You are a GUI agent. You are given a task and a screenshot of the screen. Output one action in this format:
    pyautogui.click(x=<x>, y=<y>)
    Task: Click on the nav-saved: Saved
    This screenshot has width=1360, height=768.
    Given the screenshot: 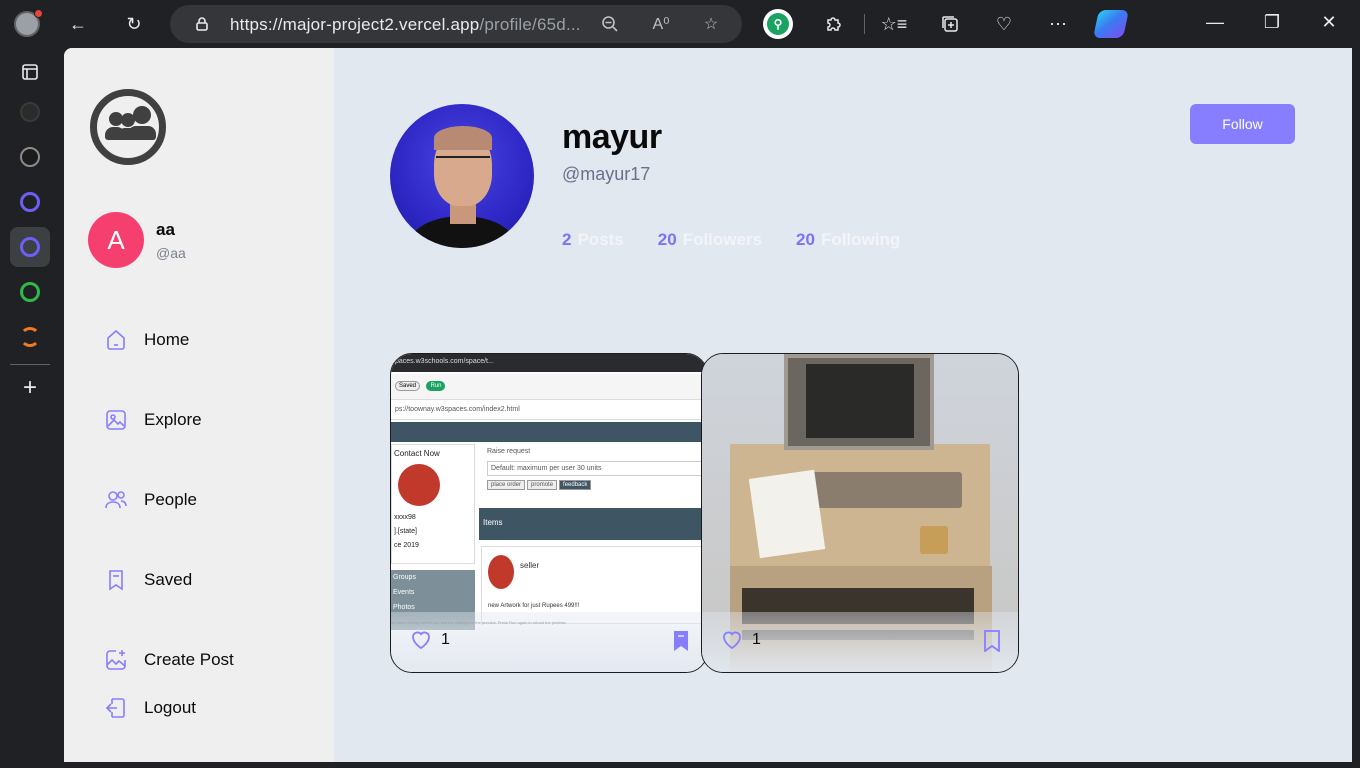 What is the action you would take?
    pyautogui.click(x=148, y=580)
    